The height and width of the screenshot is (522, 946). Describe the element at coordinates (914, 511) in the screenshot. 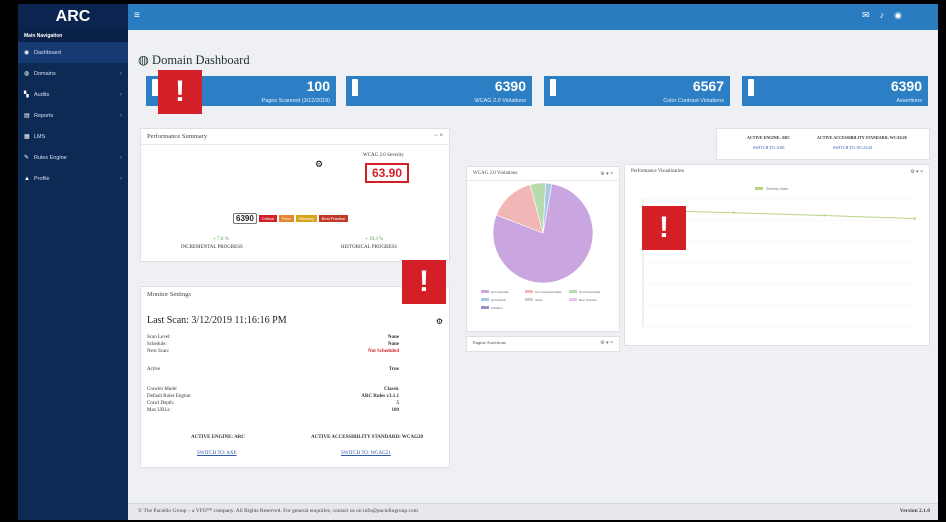

I see `version-text: Version 2.1.0` at that location.